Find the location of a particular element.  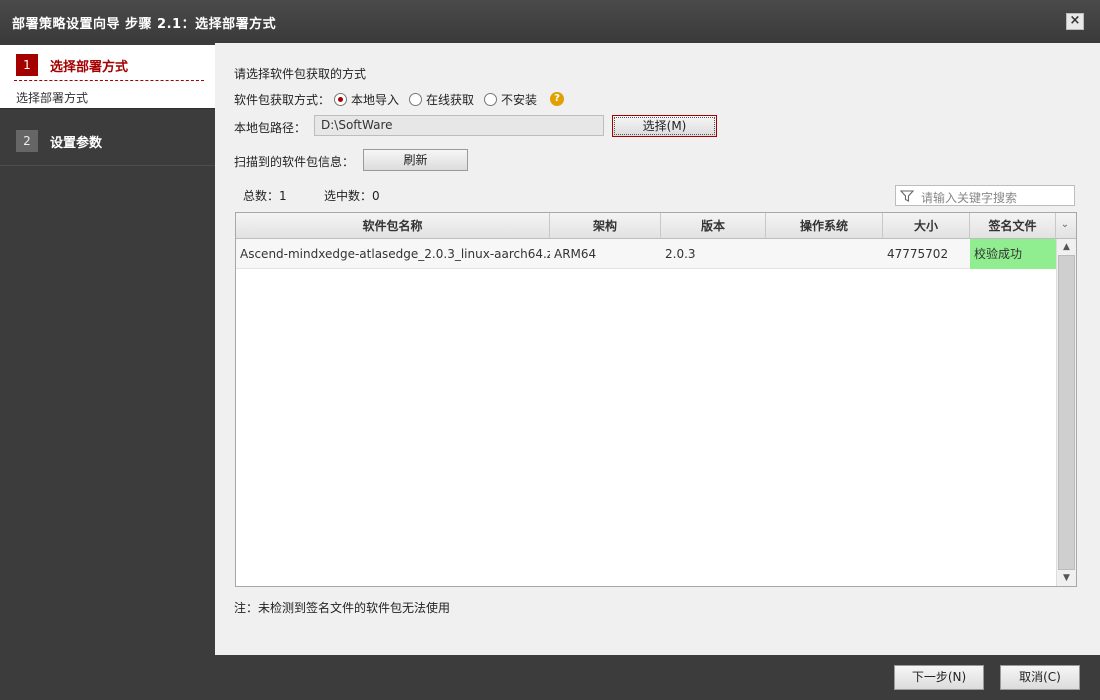

select-button-label: 选择(M) is located at coordinates (664, 126).